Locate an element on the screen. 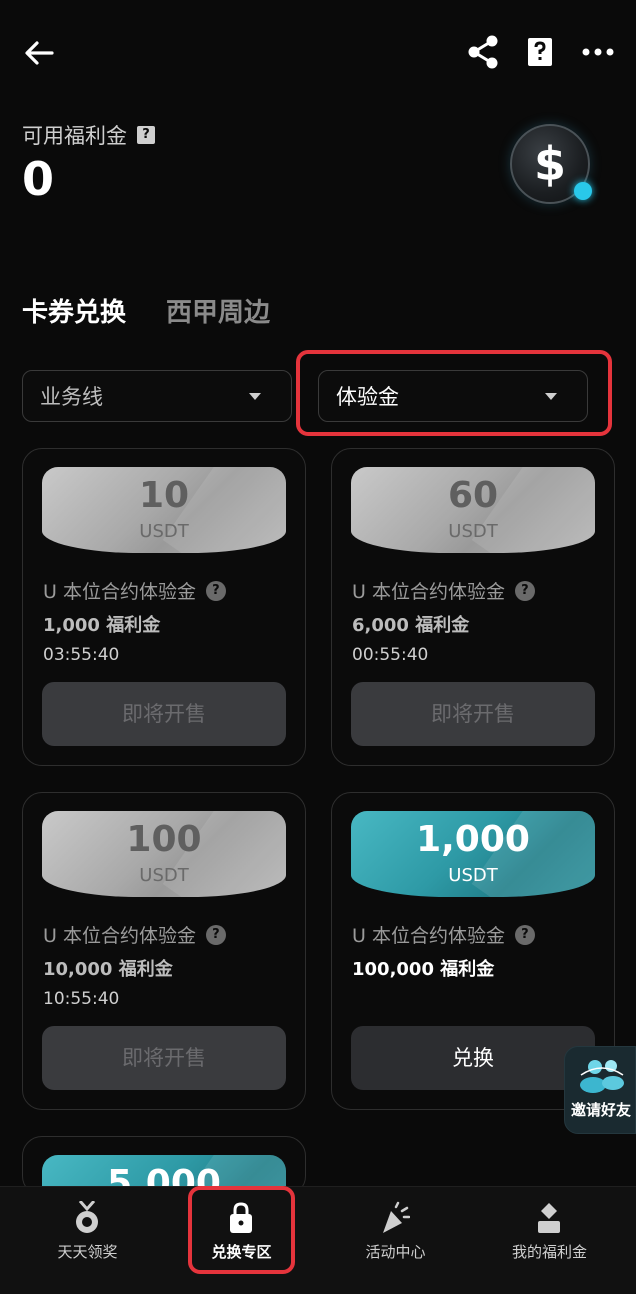 The image size is (636, 1294). nav-item-my-welfare: 我的福利金 is located at coordinates (549, 1240).